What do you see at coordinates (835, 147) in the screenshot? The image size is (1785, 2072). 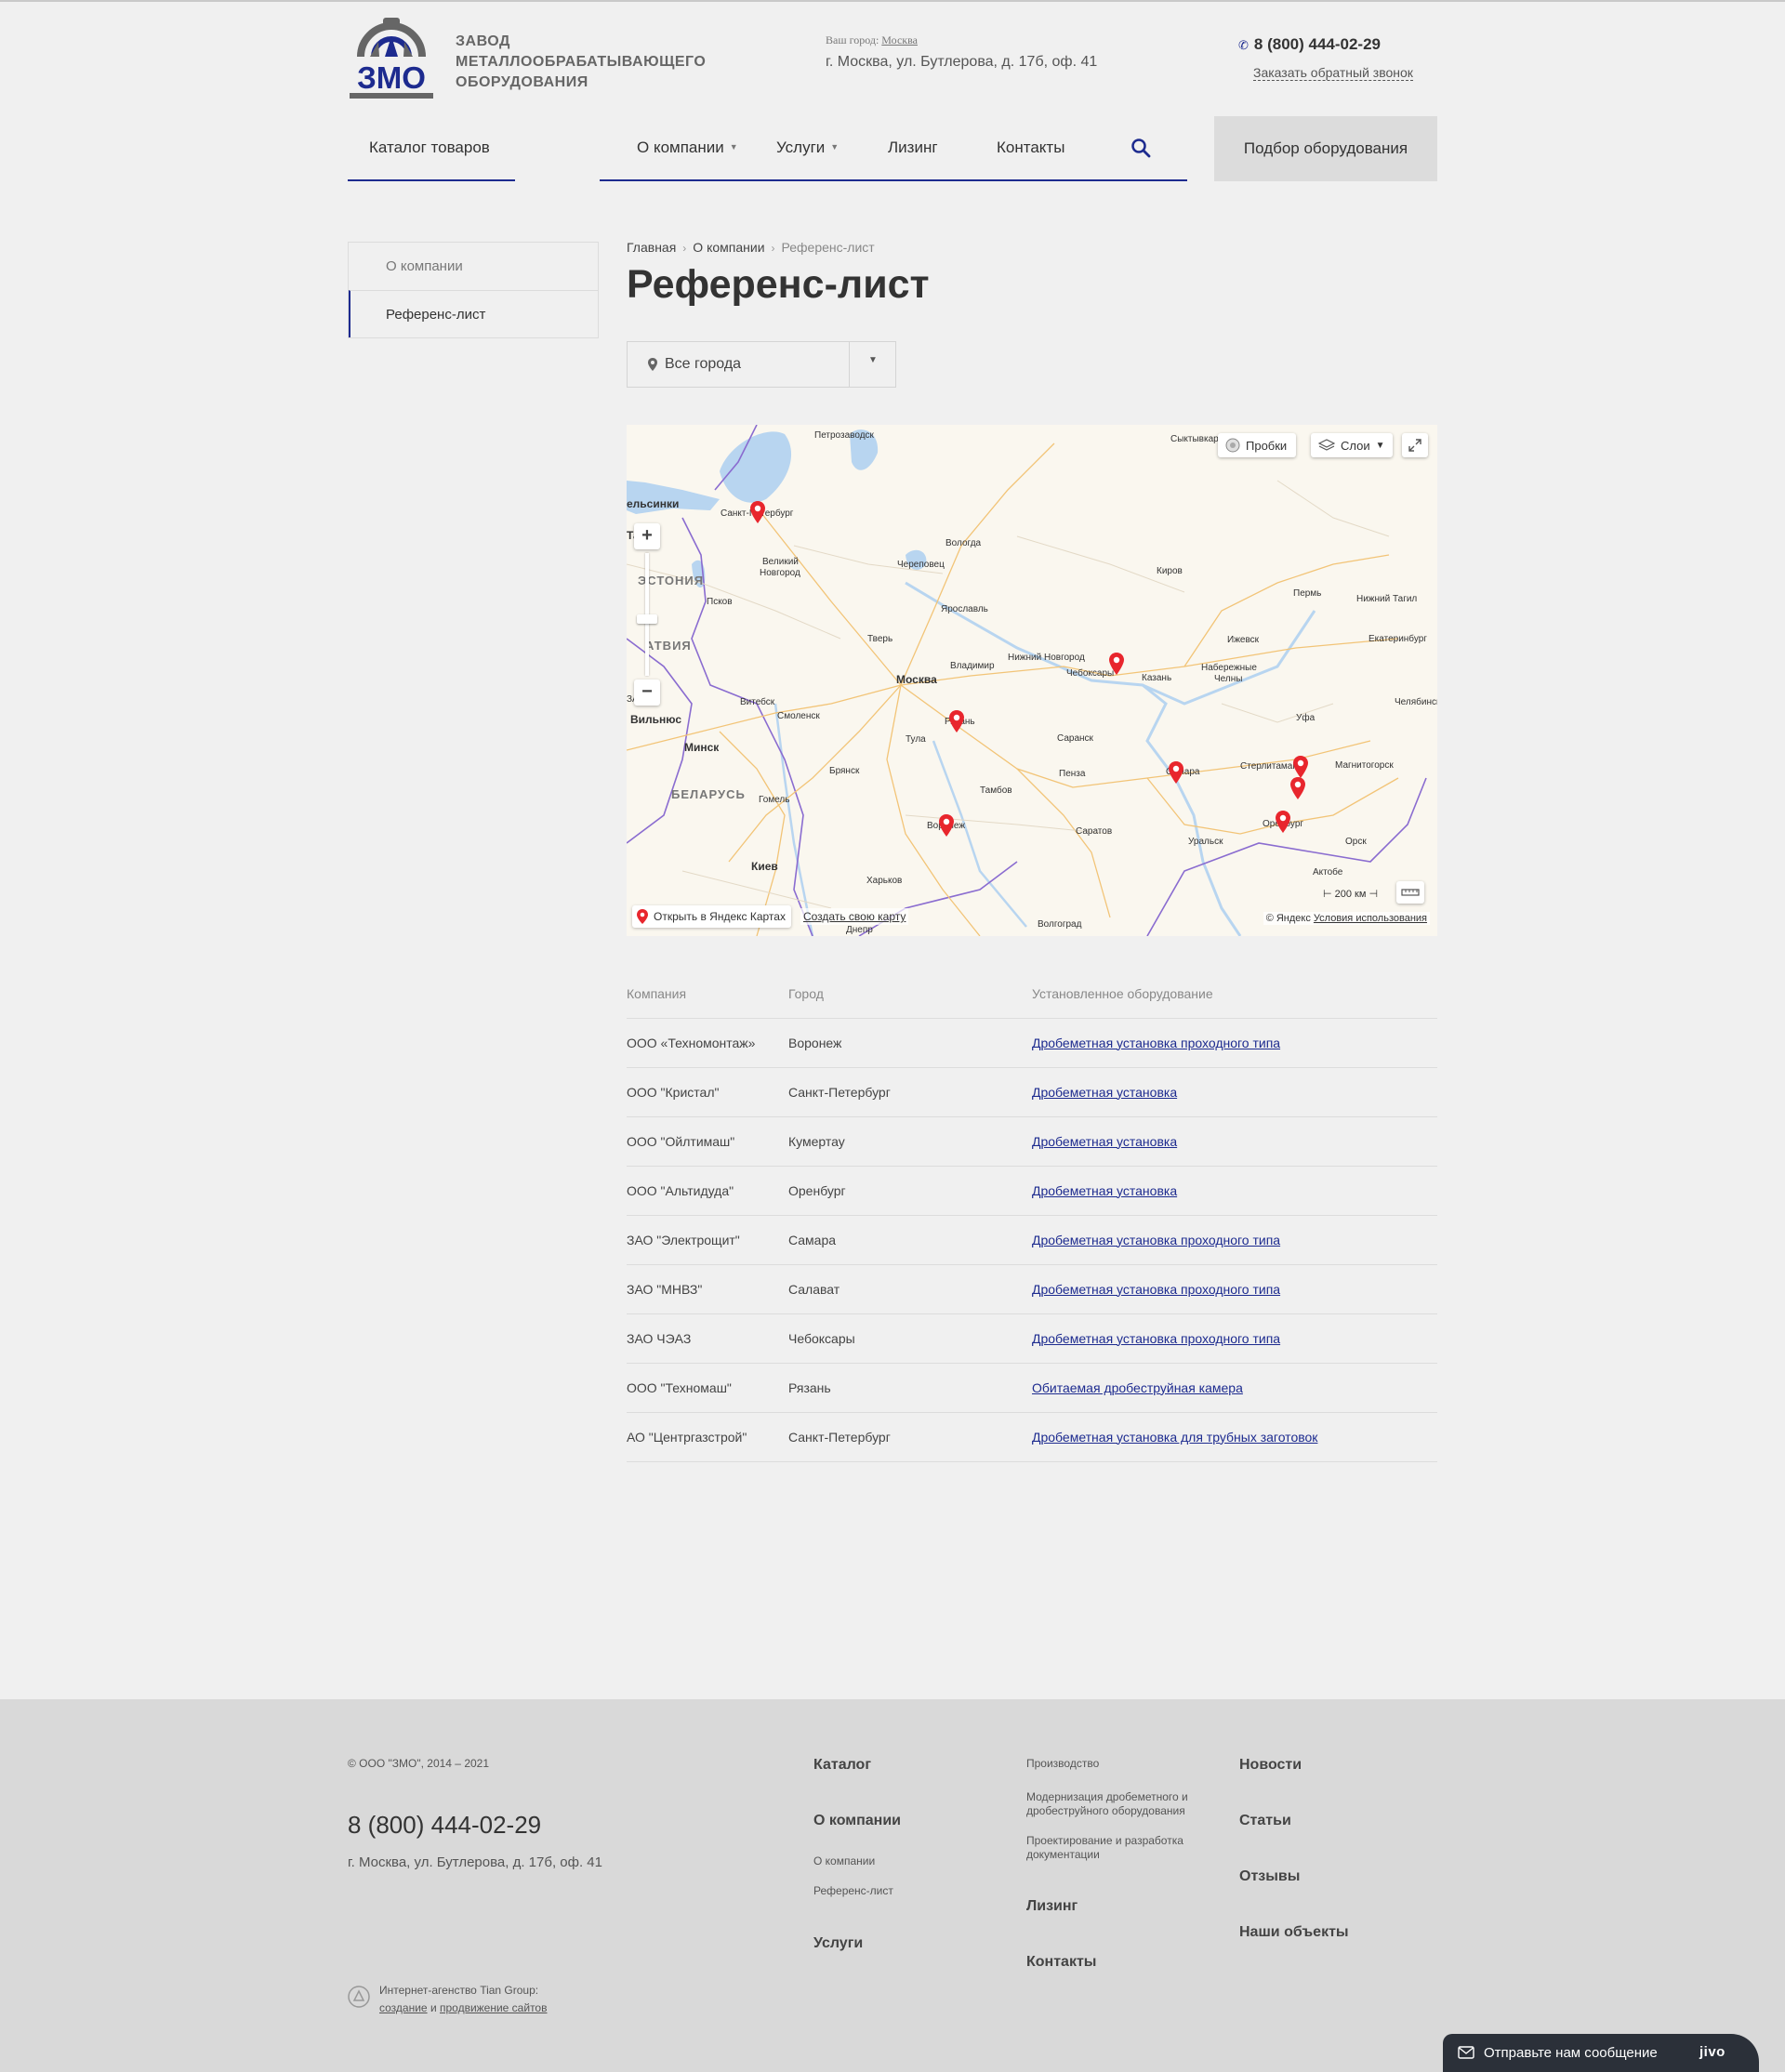 I see `caret-down-icon: ▼` at bounding box center [835, 147].